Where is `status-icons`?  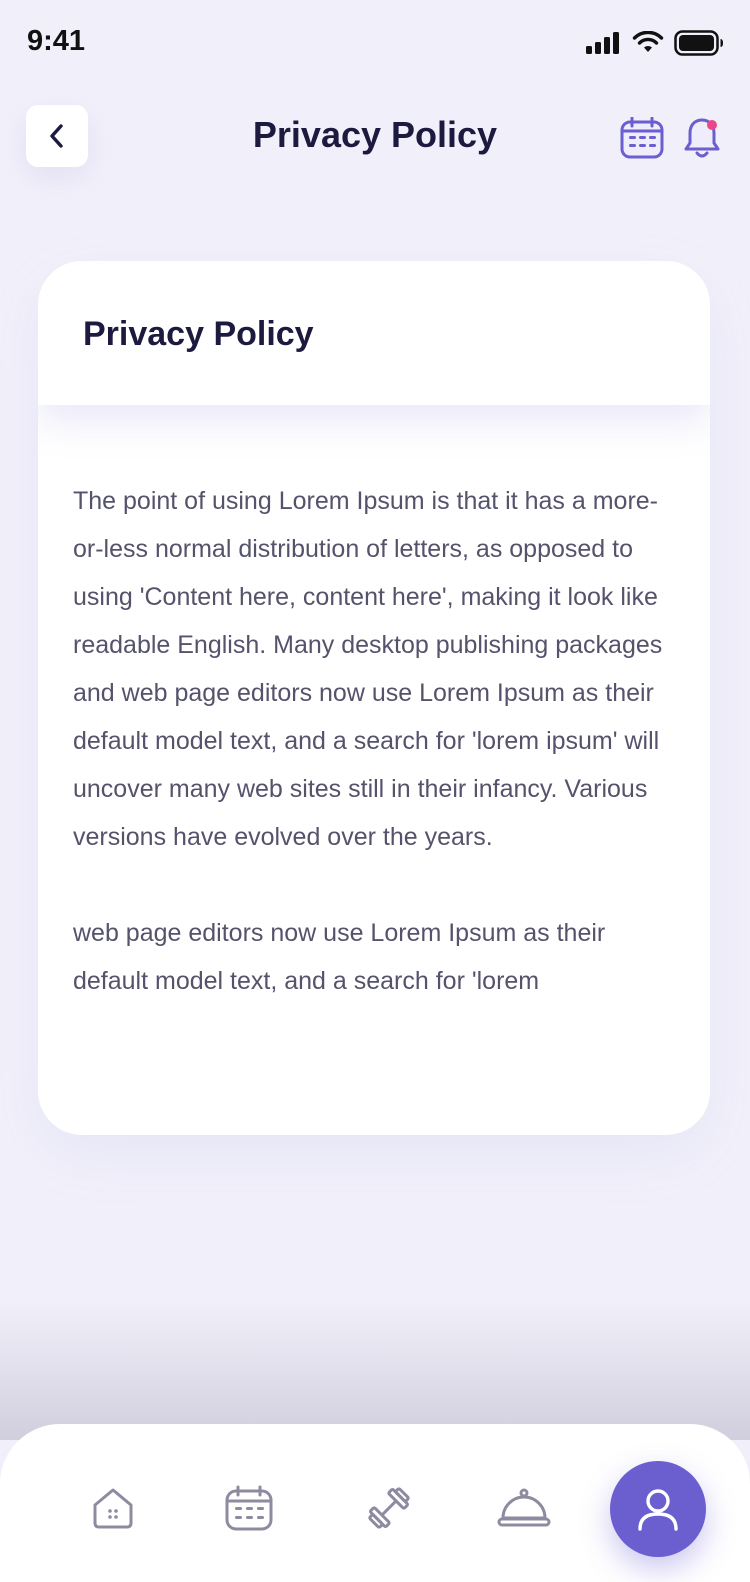 status-icons is located at coordinates (655, 43).